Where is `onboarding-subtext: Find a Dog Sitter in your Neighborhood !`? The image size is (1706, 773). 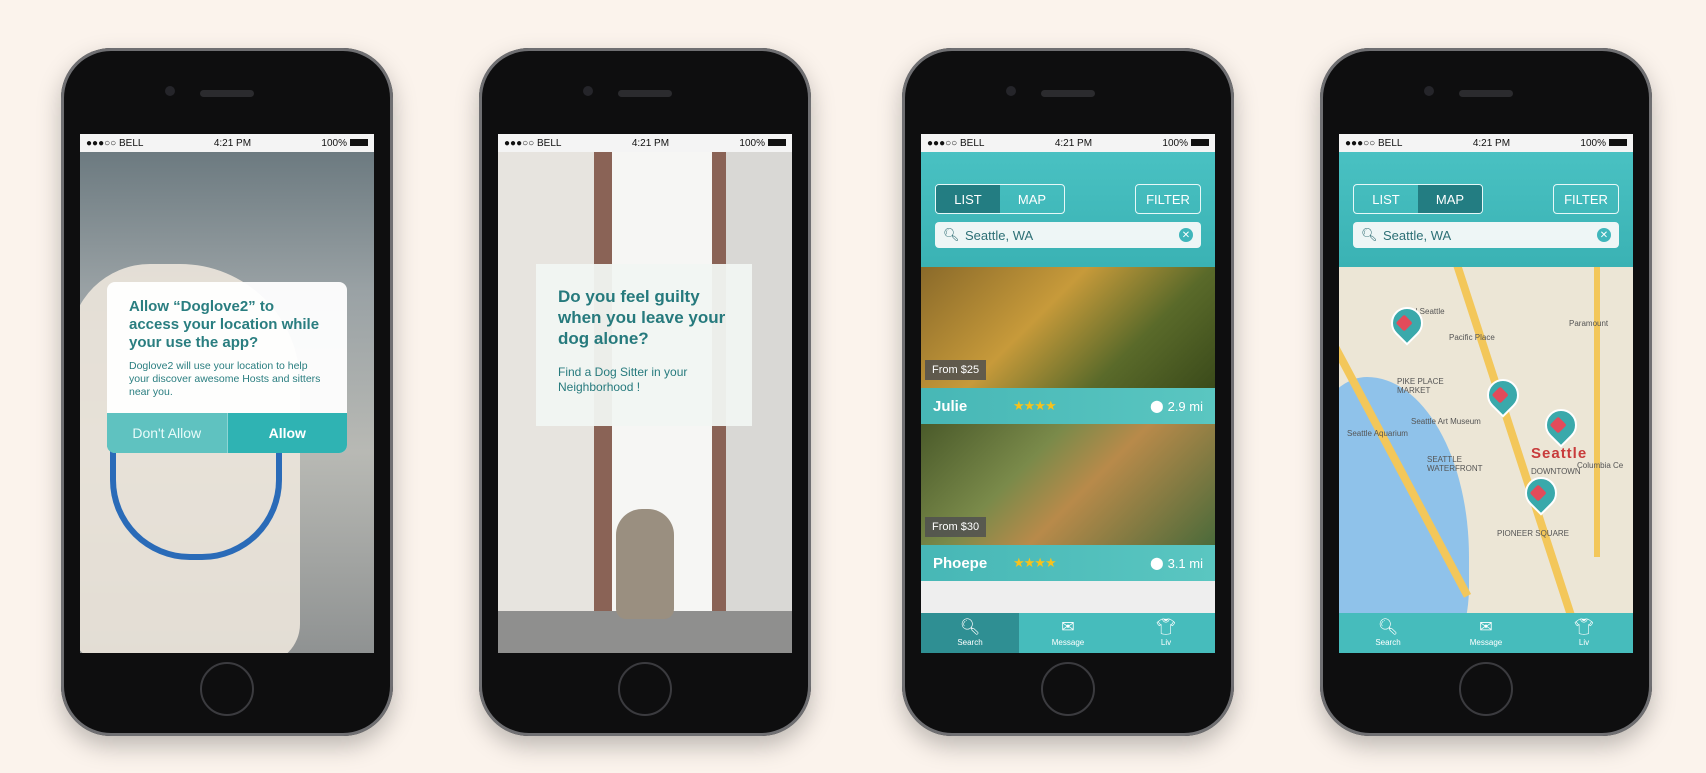 onboarding-subtext: Find a Dog Sitter in your Neighborhood ! is located at coordinates (623, 379).